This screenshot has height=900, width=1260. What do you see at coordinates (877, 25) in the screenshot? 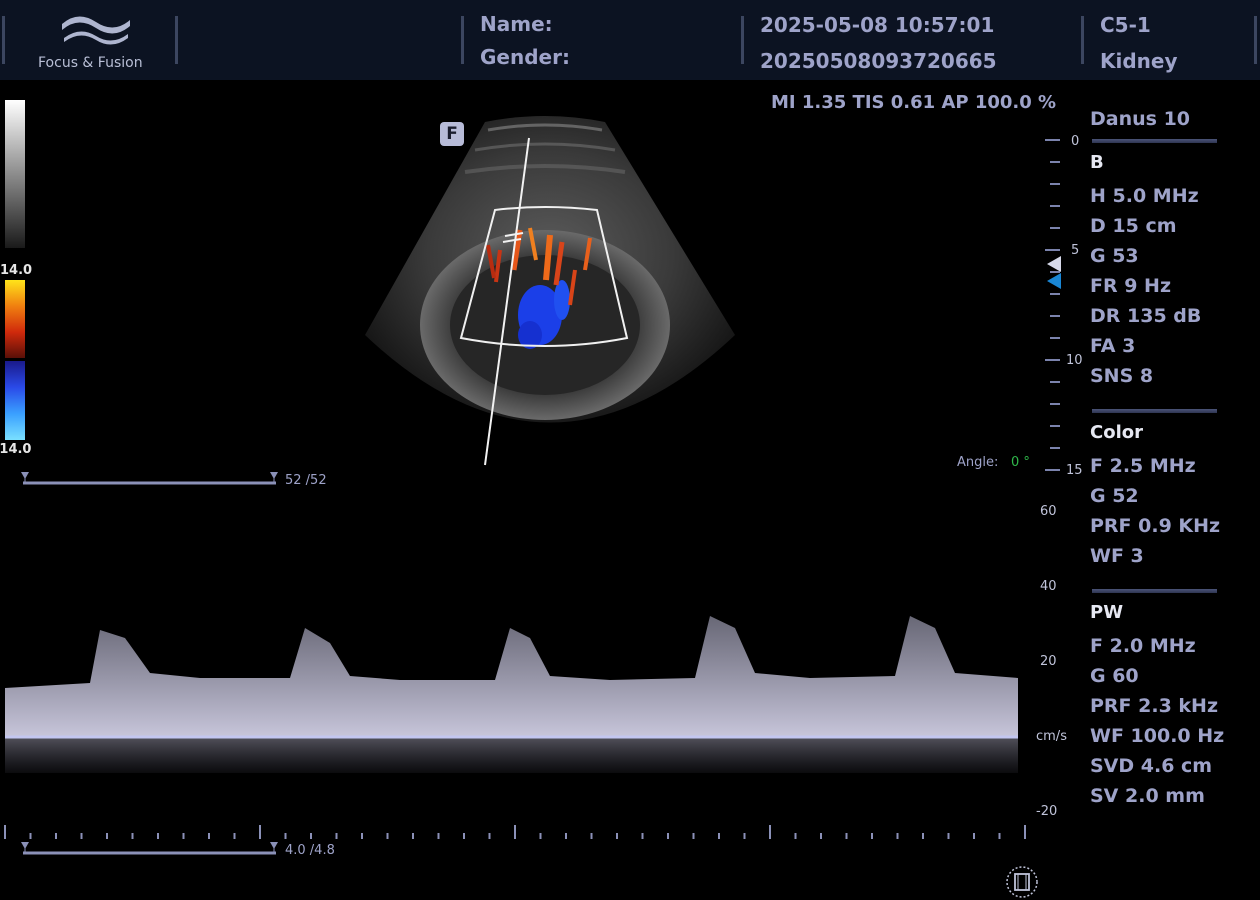
I see `exam-datetime: 2025-05-08 10:57:01` at bounding box center [877, 25].